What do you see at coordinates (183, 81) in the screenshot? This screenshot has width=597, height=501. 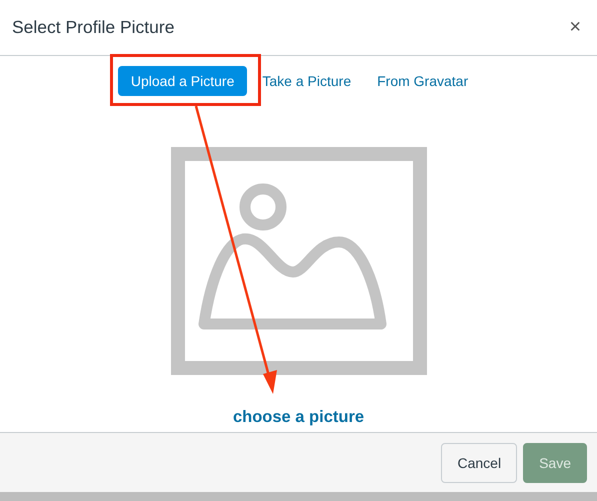 I see `tab: Upload a Picture` at bounding box center [183, 81].